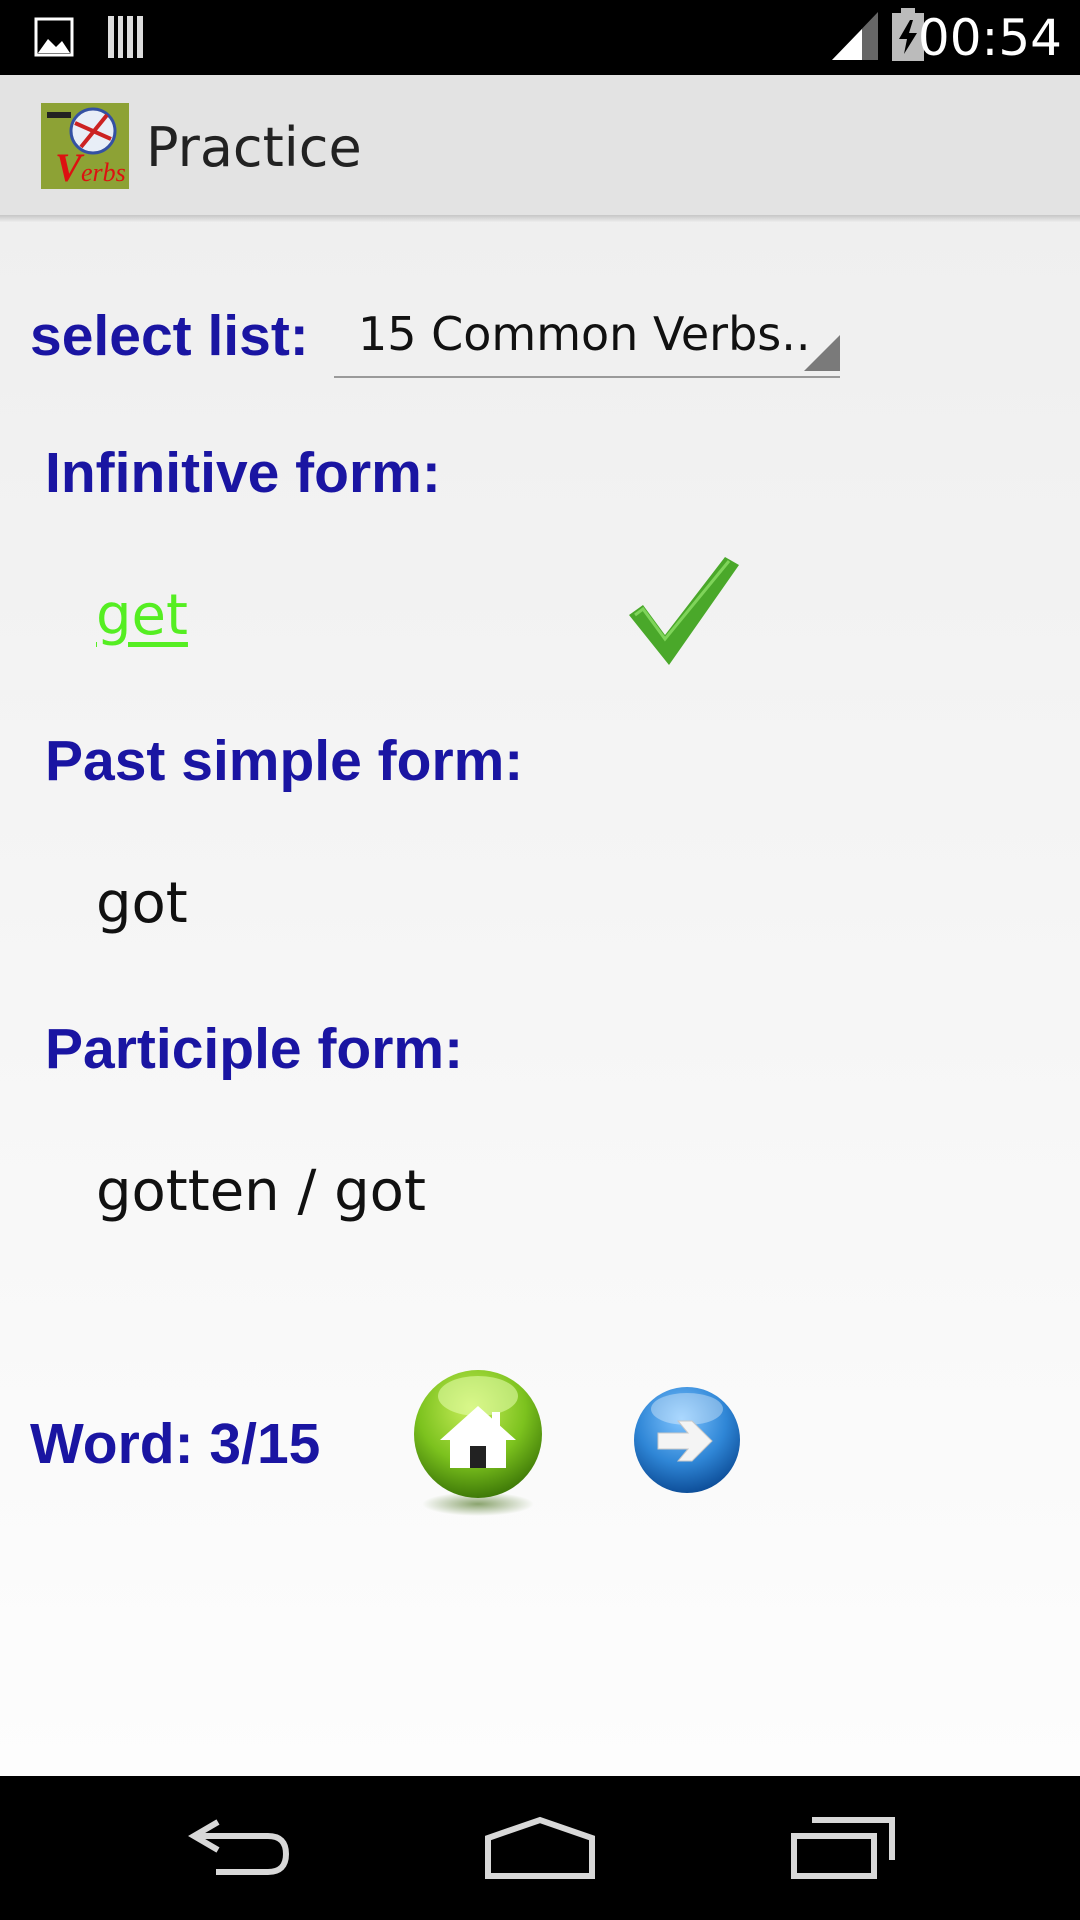 This screenshot has width=1080, height=1920. Describe the element at coordinates (243, 473) in the screenshot. I see `infinitive-label: Infinitive form:` at that location.